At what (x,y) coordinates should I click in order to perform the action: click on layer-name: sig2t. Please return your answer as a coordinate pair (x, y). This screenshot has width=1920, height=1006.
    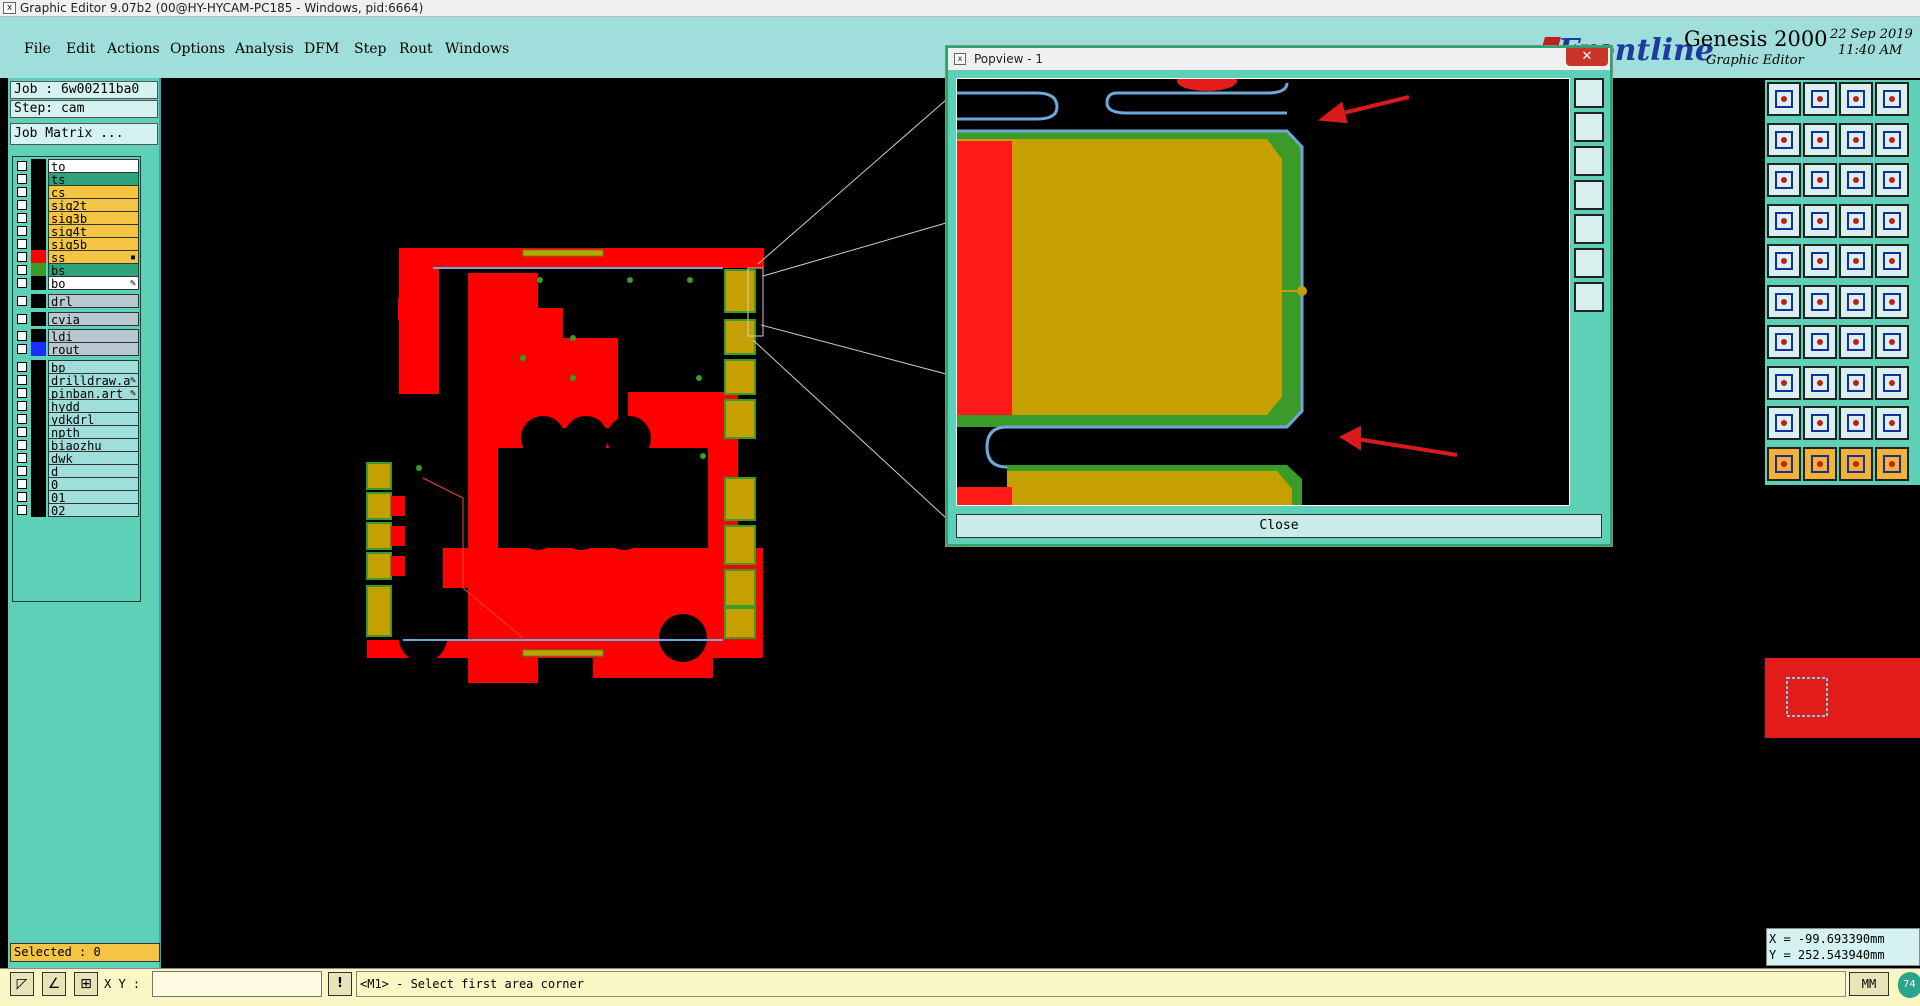
    Looking at the image, I should click on (93, 205).